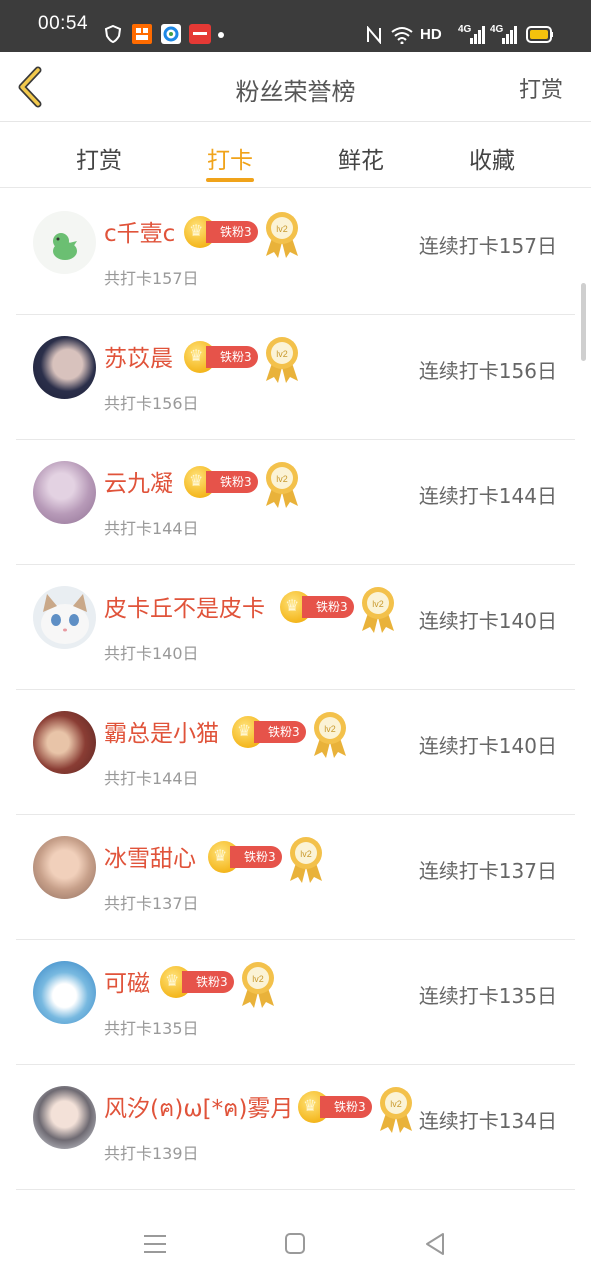 This screenshot has width=591, height=1280. Describe the element at coordinates (541, 88) in the screenshot. I see `tip-button: 打赏` at that location.